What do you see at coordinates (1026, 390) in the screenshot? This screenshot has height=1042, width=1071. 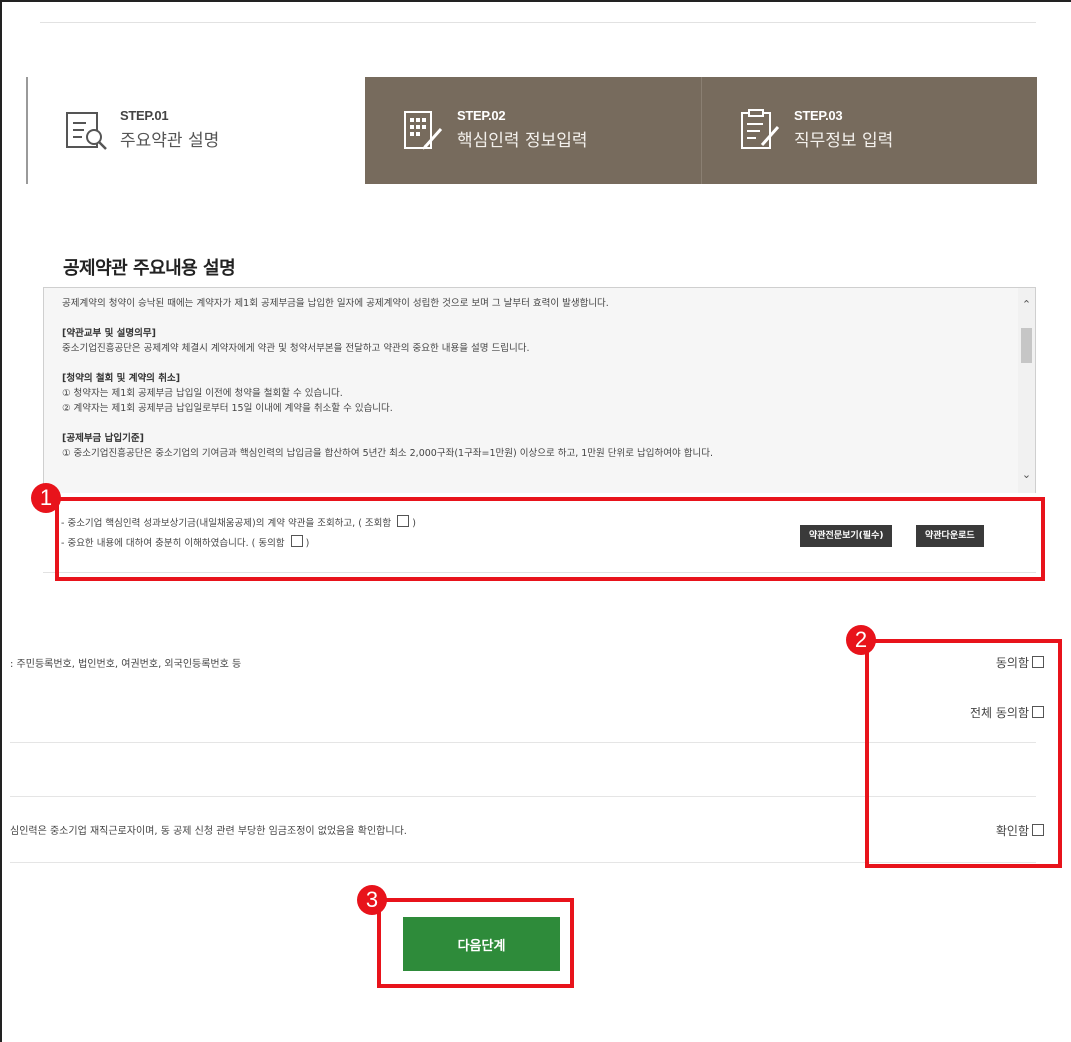 I see `terms-scrollbar: ⌃ ⌄` at bounding box center [1026, 390].